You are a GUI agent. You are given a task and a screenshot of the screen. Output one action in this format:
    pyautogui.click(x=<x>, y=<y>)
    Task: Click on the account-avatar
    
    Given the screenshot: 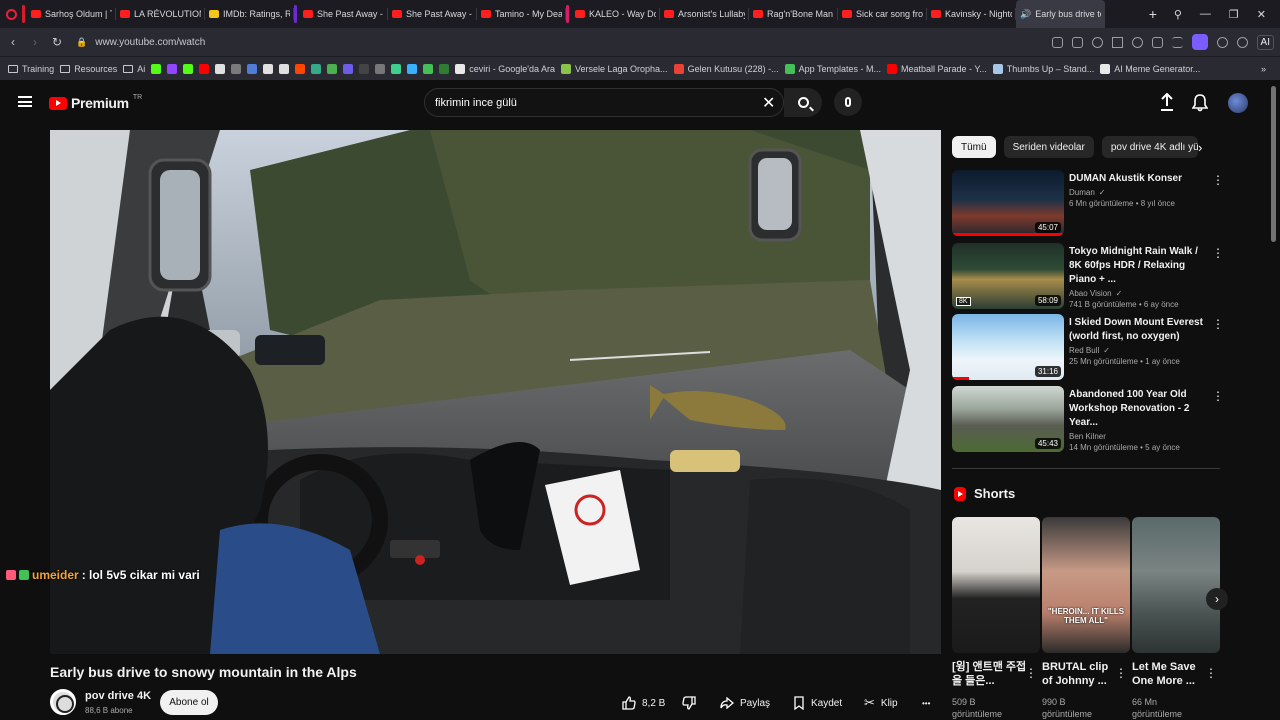 What is the action you would take?
    pyautogui.click(x=1238, y=103)
    